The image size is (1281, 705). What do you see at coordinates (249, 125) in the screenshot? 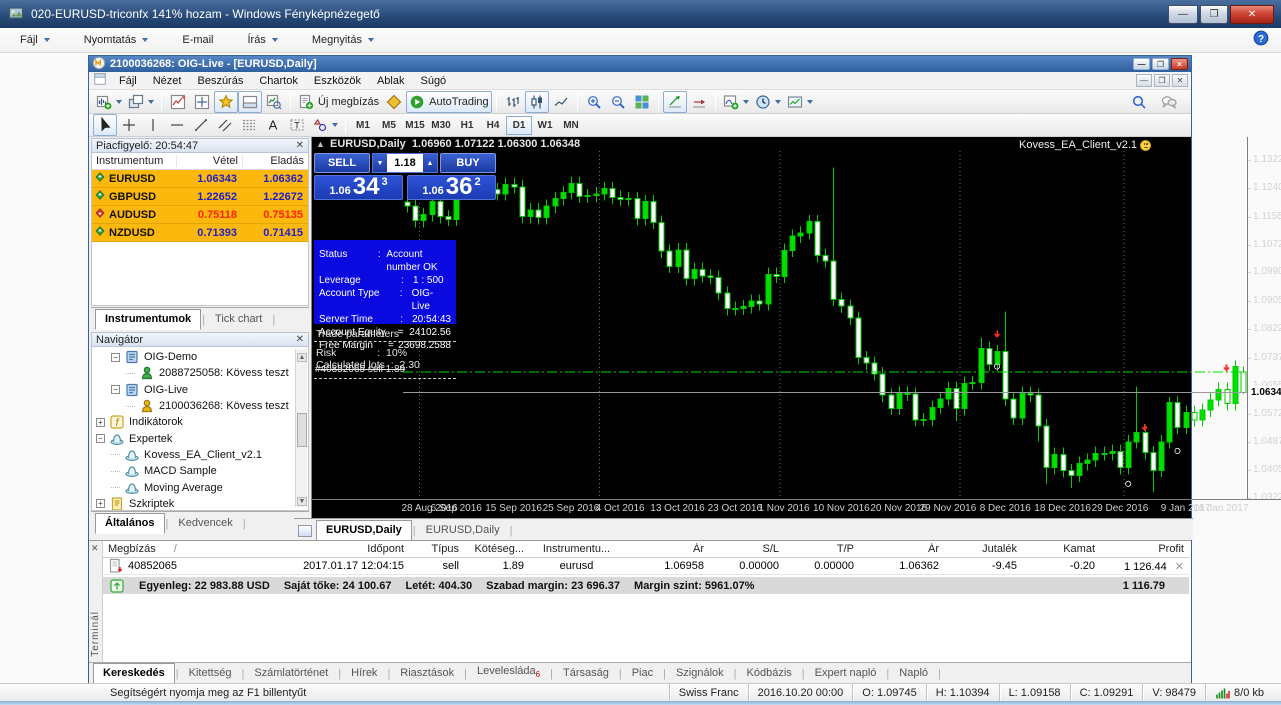
I see `fibonacci-button` at bounding box center [249, 125].